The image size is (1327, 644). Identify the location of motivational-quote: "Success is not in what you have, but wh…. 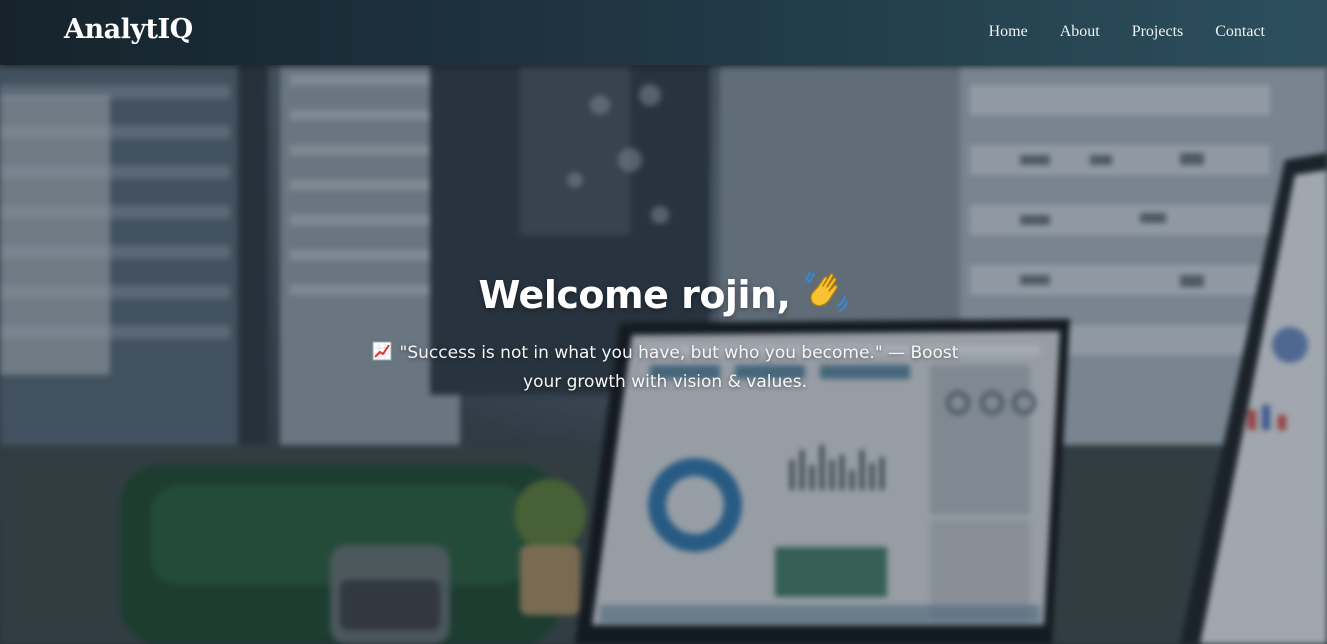
(665, 367).